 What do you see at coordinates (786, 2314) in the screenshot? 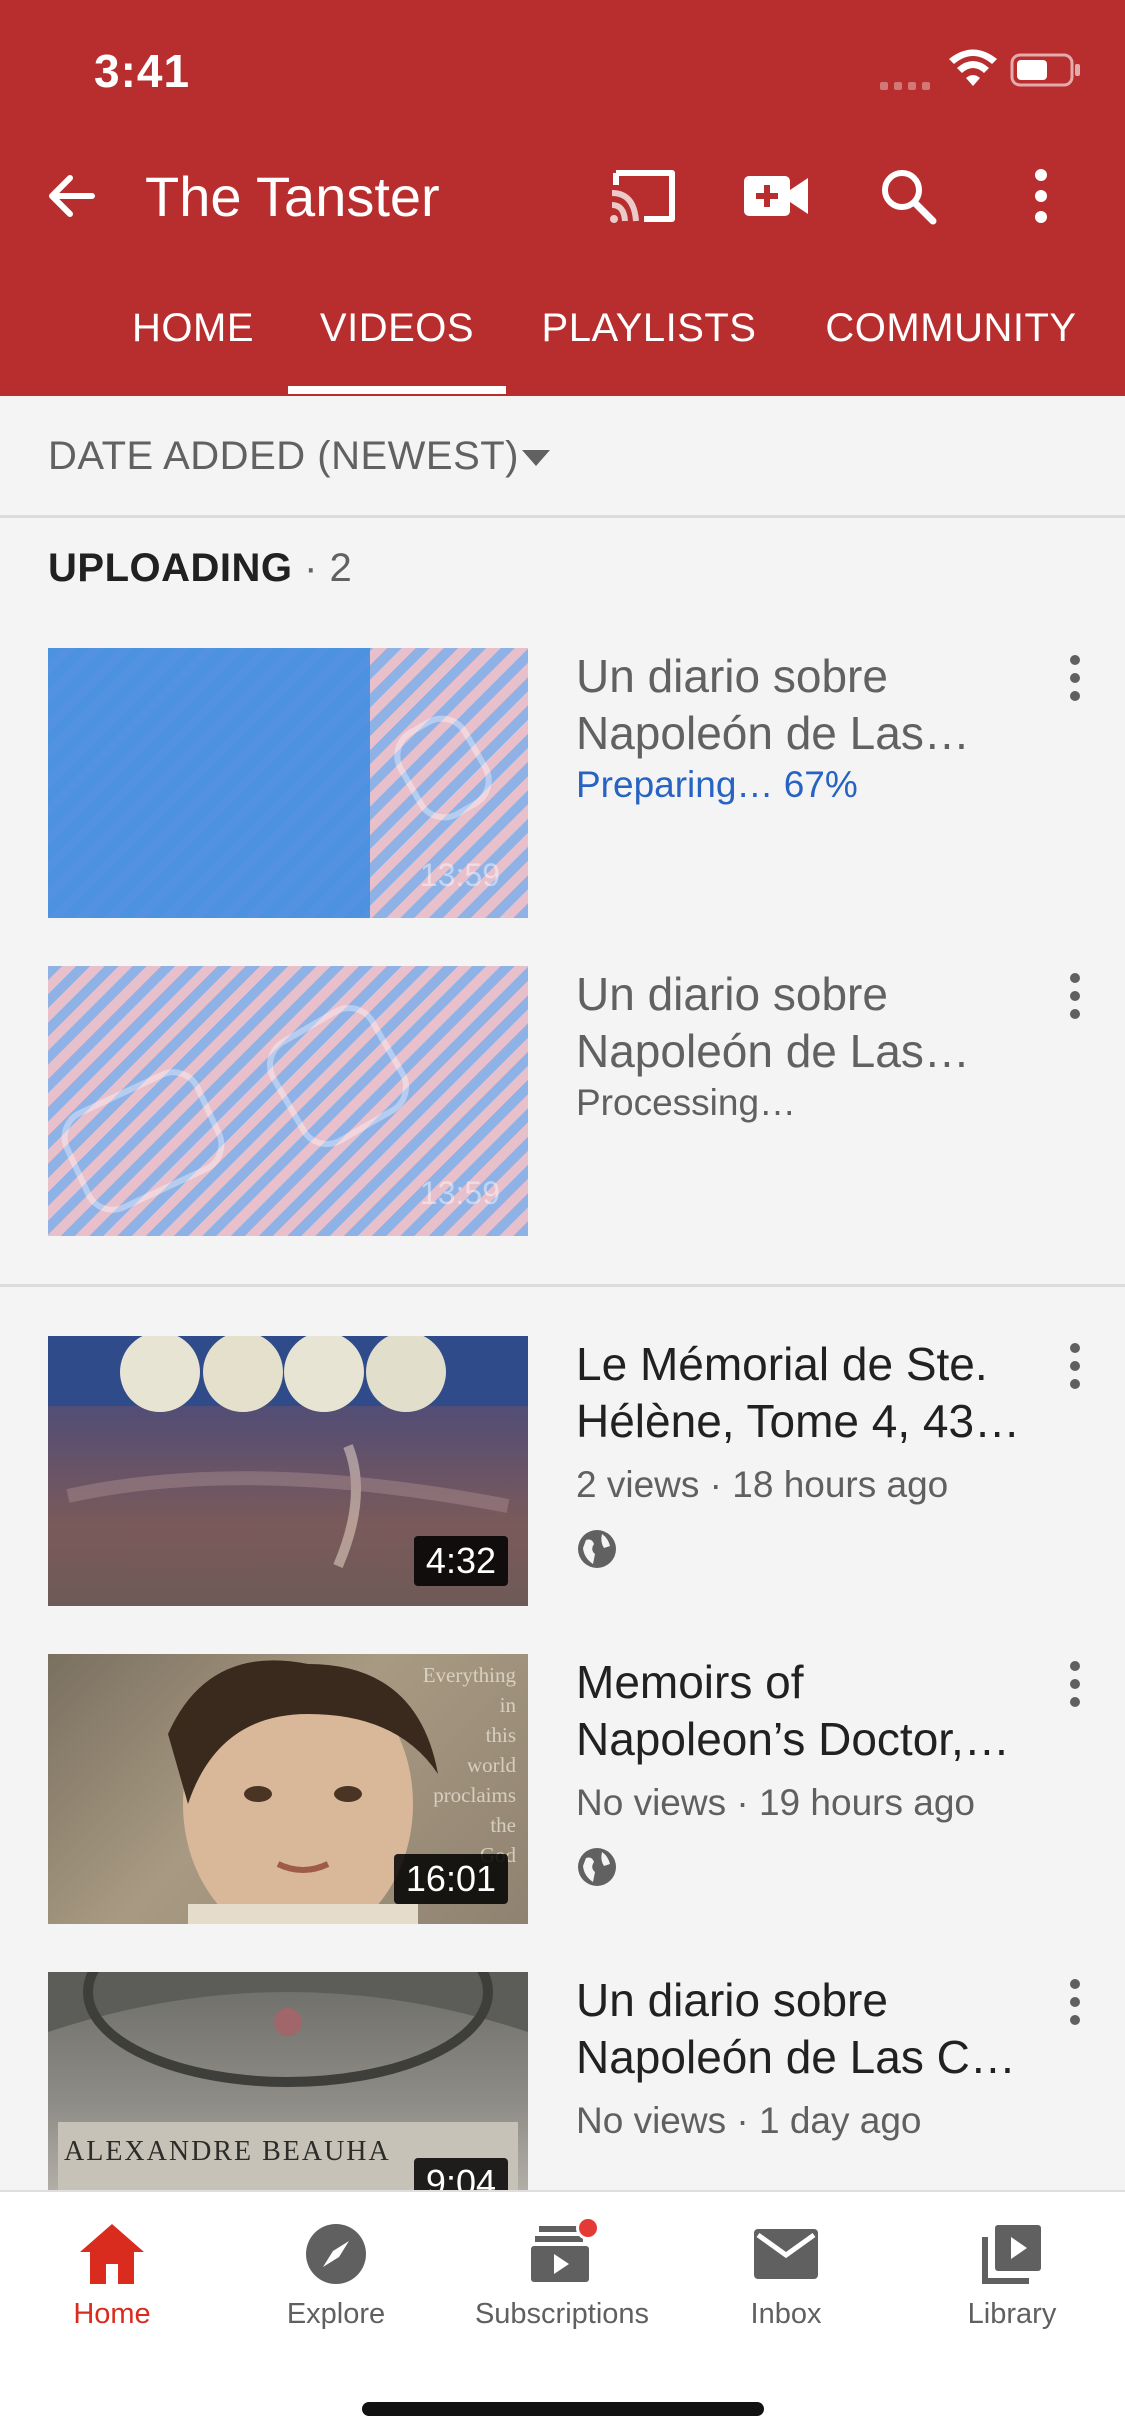
I see `nav-inbox-label: Inbox` at bounding box center [786, 2314].